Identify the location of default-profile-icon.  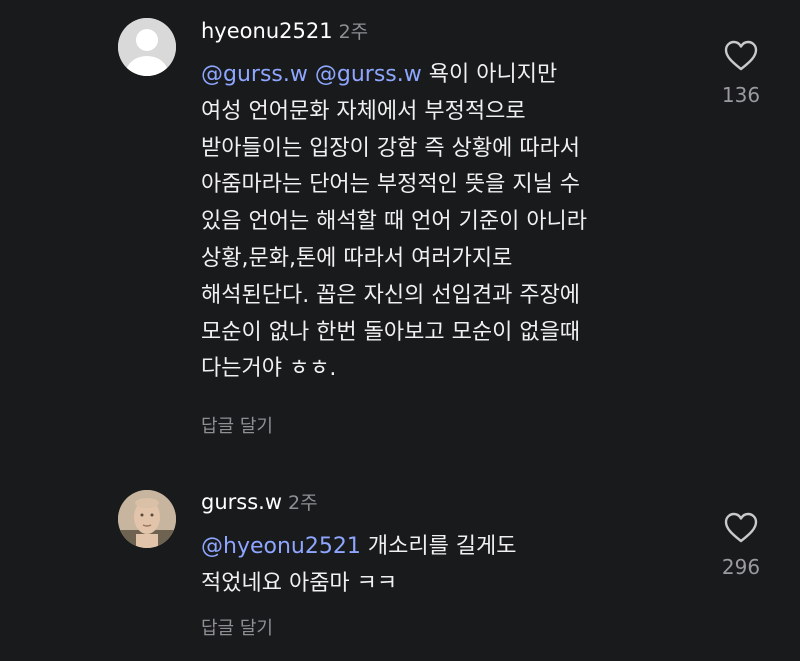
(147, 47).